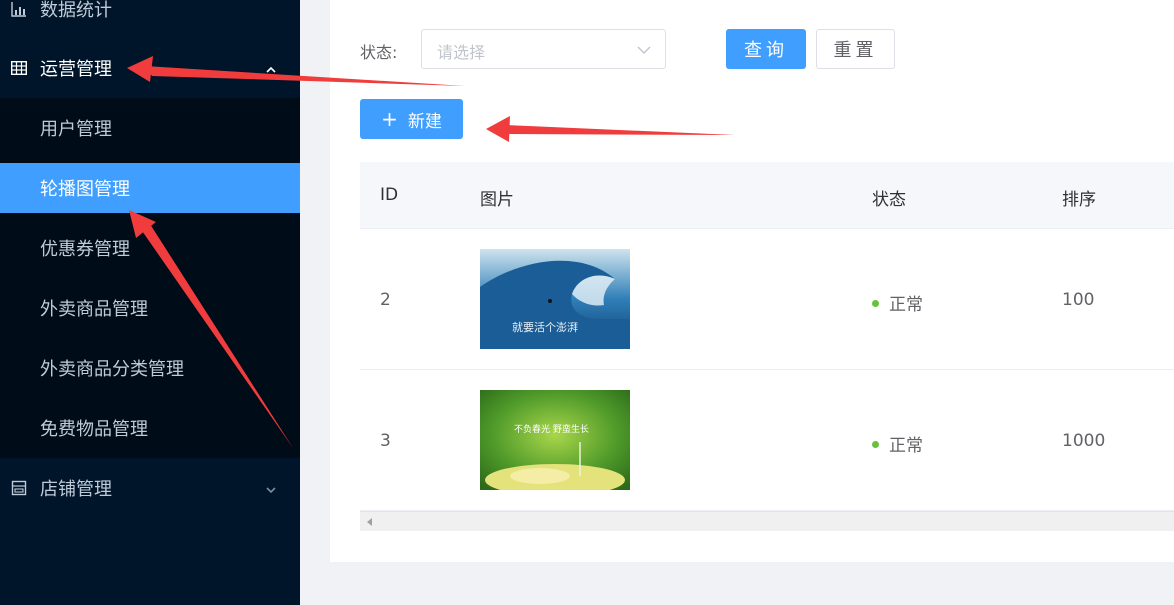 The image size is (1174, 605). What do you see at coordinates (76, 489) in the screenshot?
I see `menu-item-label: 店铺管理` at bounding box center [76, 489].